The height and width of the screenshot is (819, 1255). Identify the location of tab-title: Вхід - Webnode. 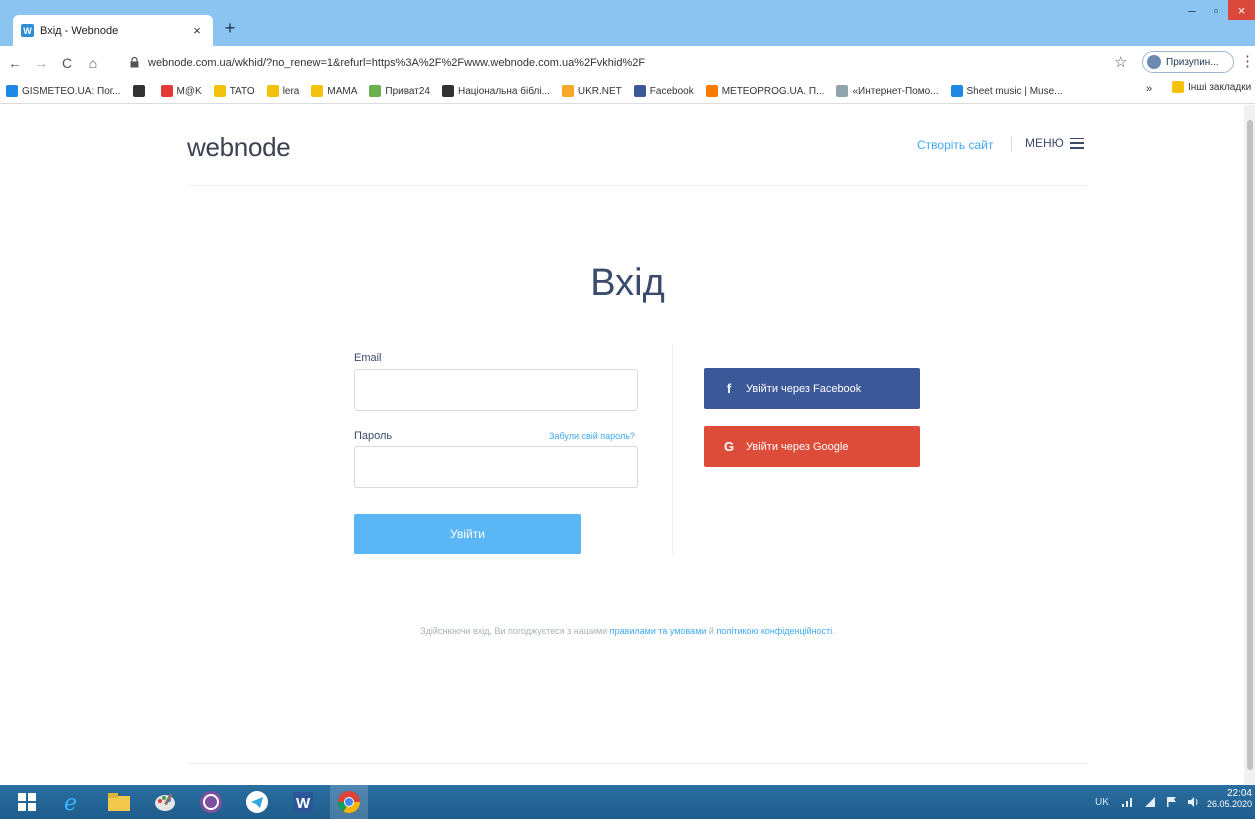
(79, 30).